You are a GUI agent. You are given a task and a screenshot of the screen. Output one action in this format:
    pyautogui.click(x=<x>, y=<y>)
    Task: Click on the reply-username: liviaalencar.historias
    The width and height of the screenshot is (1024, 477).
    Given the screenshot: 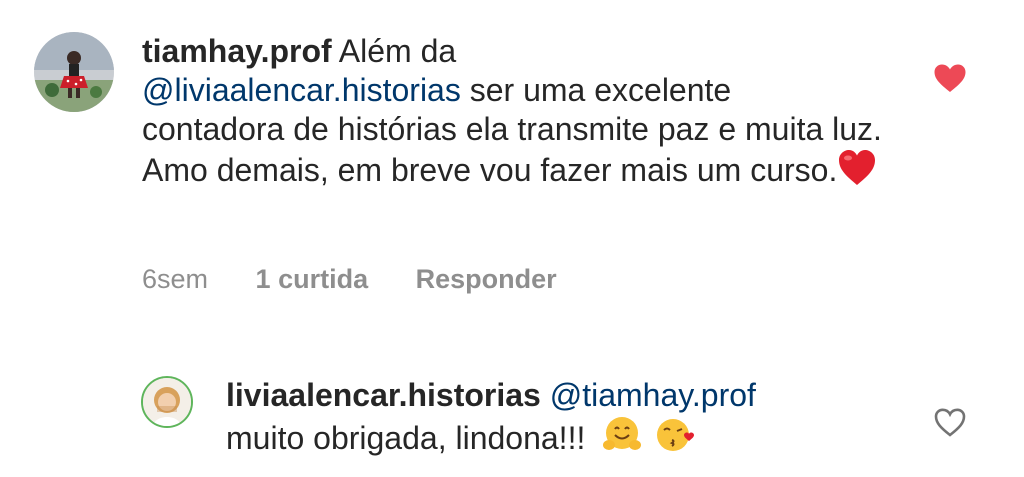 What is the action you would take?
    pyautogui.click(x=383, y=395)
    